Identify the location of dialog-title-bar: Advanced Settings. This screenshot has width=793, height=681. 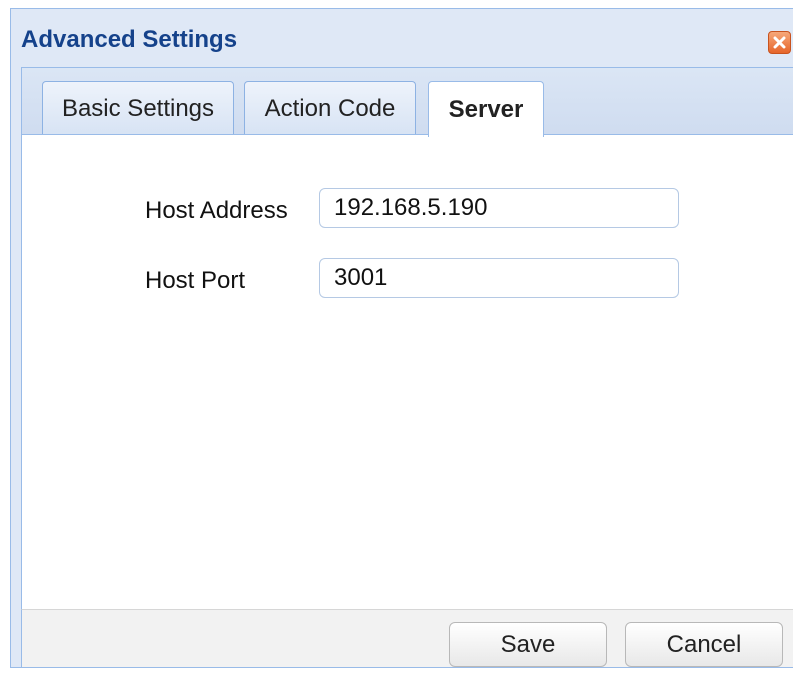
(402, 38).